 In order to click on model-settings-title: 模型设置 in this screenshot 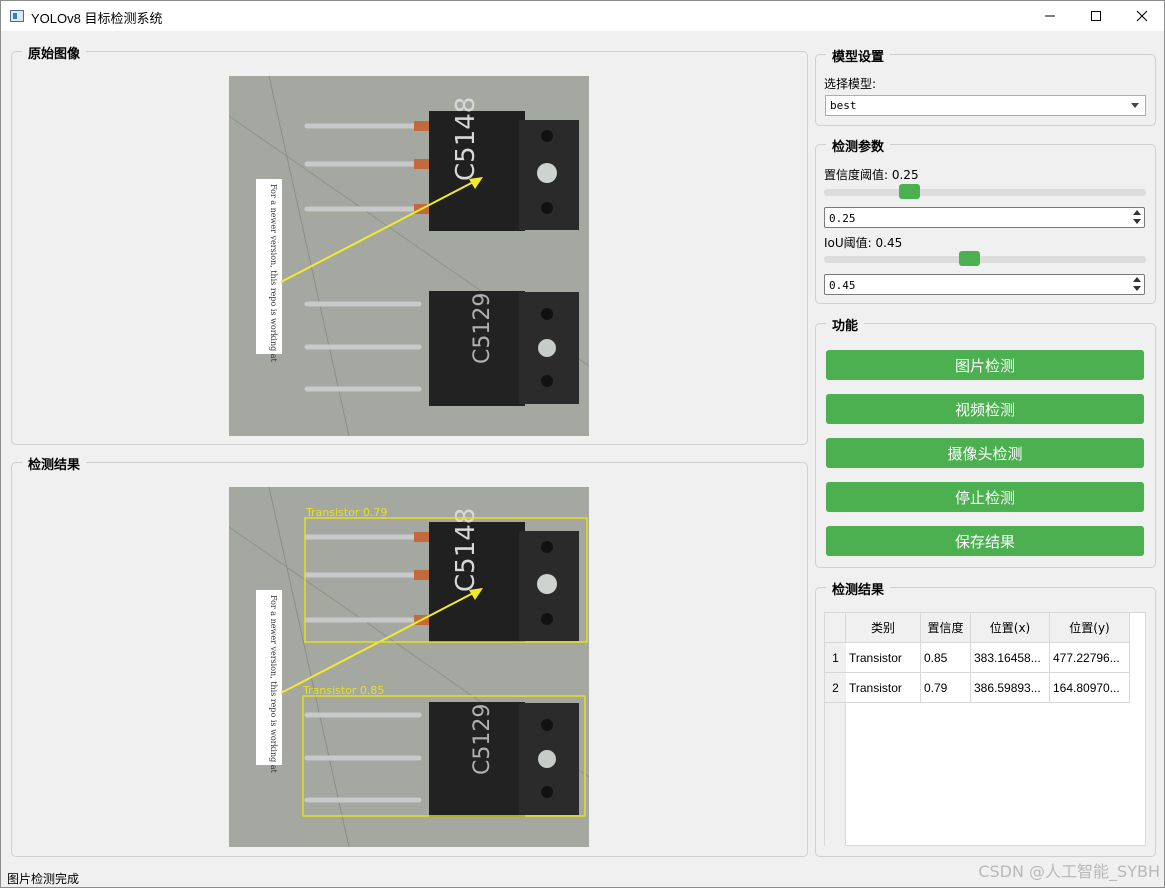, I will do `click(858, 55)`.